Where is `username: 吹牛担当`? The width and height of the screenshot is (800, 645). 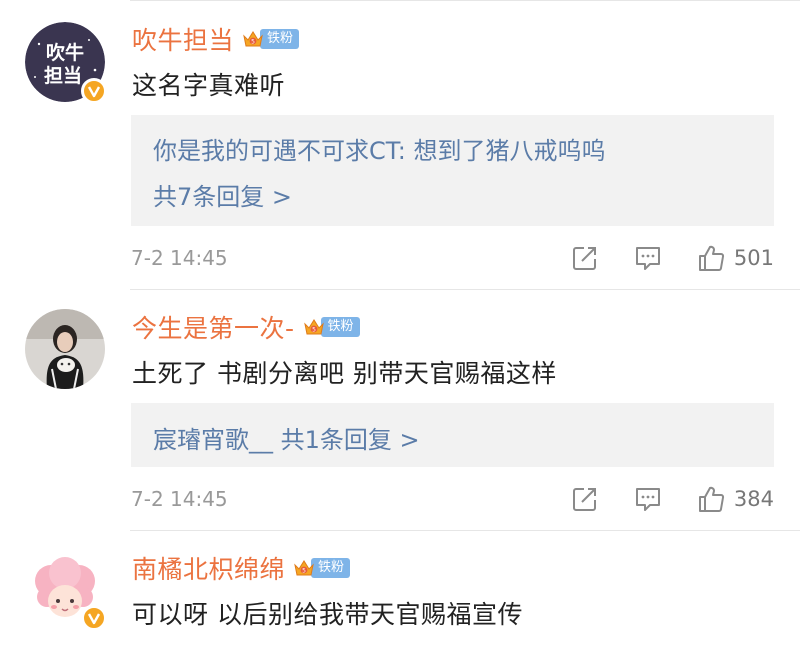
username: 吹牛担当 is located at coordinates (183, 39).